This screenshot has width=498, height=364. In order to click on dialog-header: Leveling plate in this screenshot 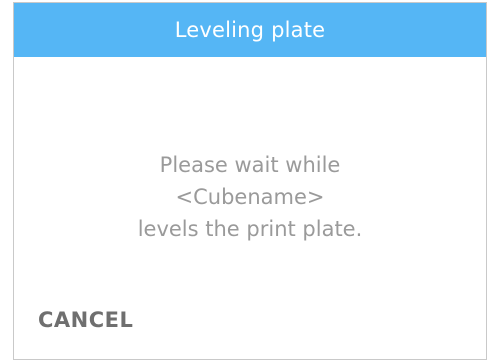, I will do `click(250, 30)`.